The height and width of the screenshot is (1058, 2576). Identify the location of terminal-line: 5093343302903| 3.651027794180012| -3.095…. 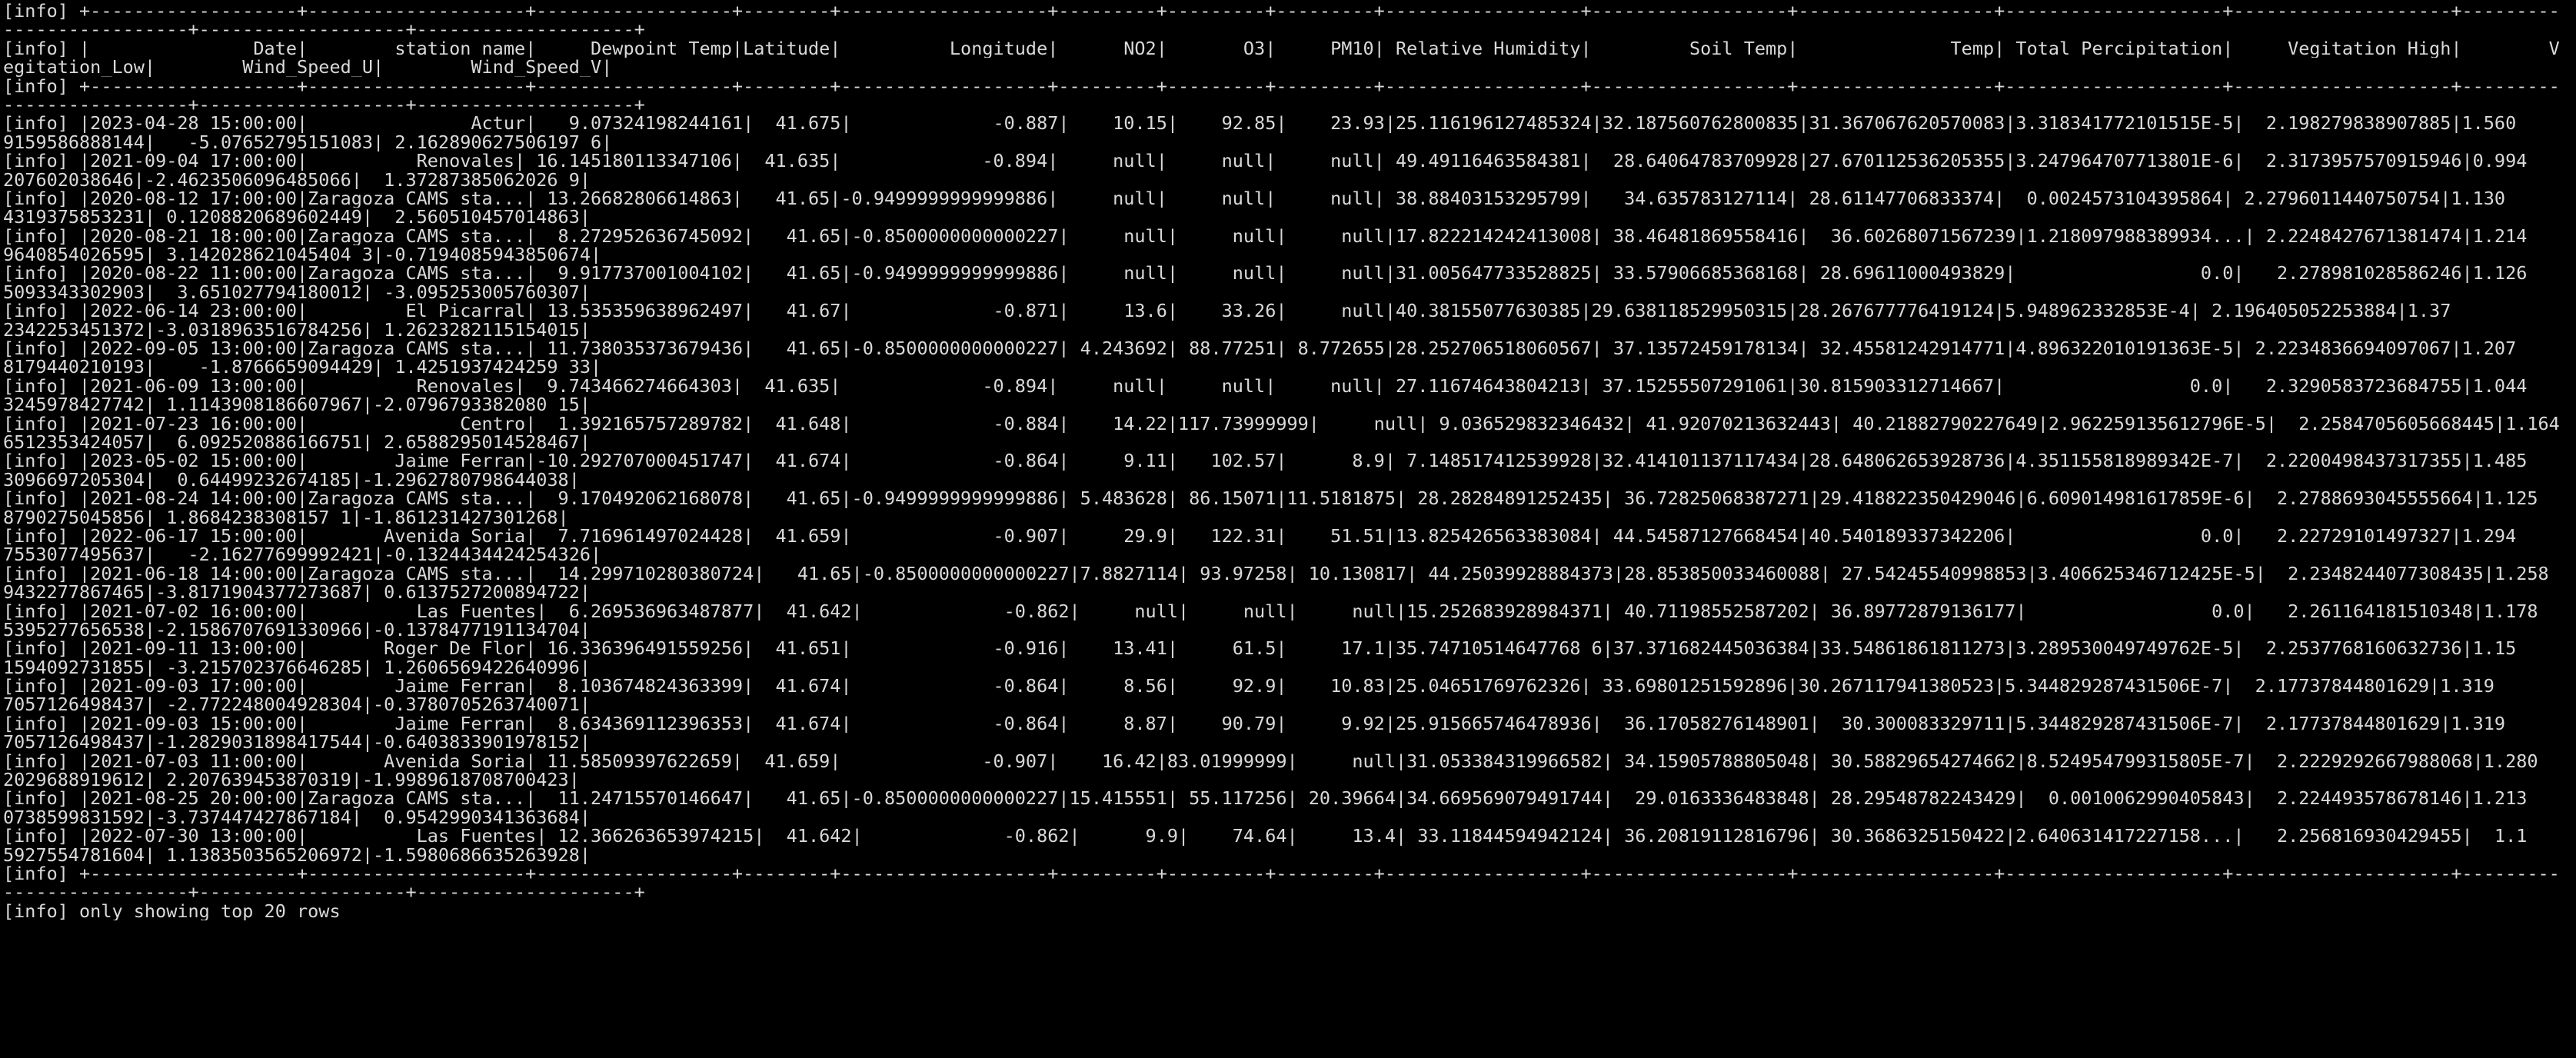
(297, 292).